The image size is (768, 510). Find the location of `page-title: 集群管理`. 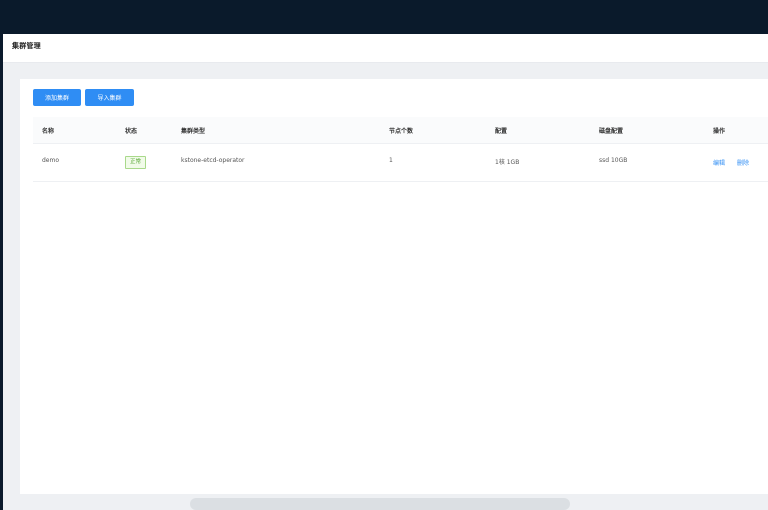

page-title: 集群管理 is located at coordinates (26, 46).